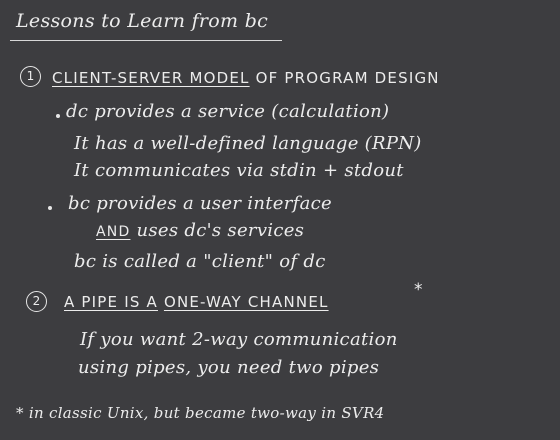 The width and height of the screenshot is (560, 440). I want to click on bullet-bc, so click(50, 208).